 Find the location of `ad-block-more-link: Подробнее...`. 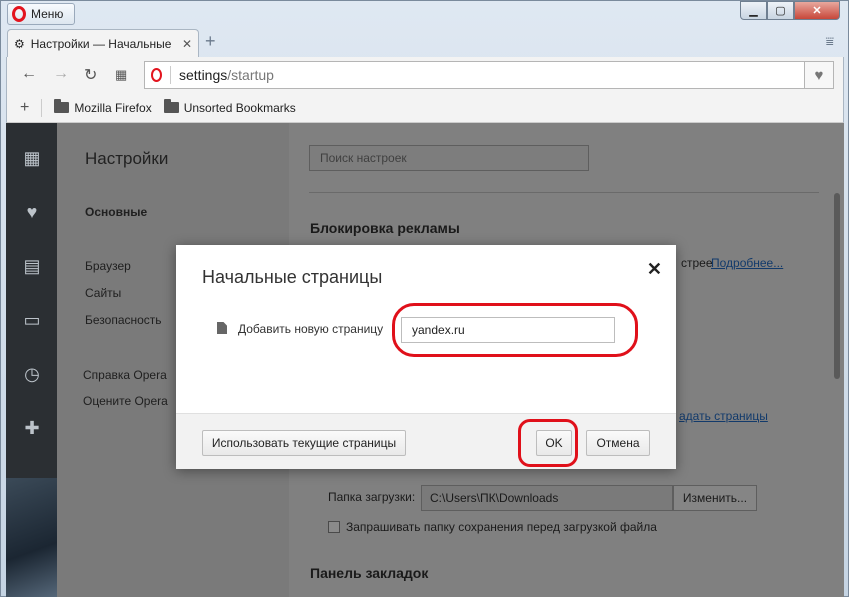

ad-block-more-link: Подробнее... is located at coordinates (747, 263).